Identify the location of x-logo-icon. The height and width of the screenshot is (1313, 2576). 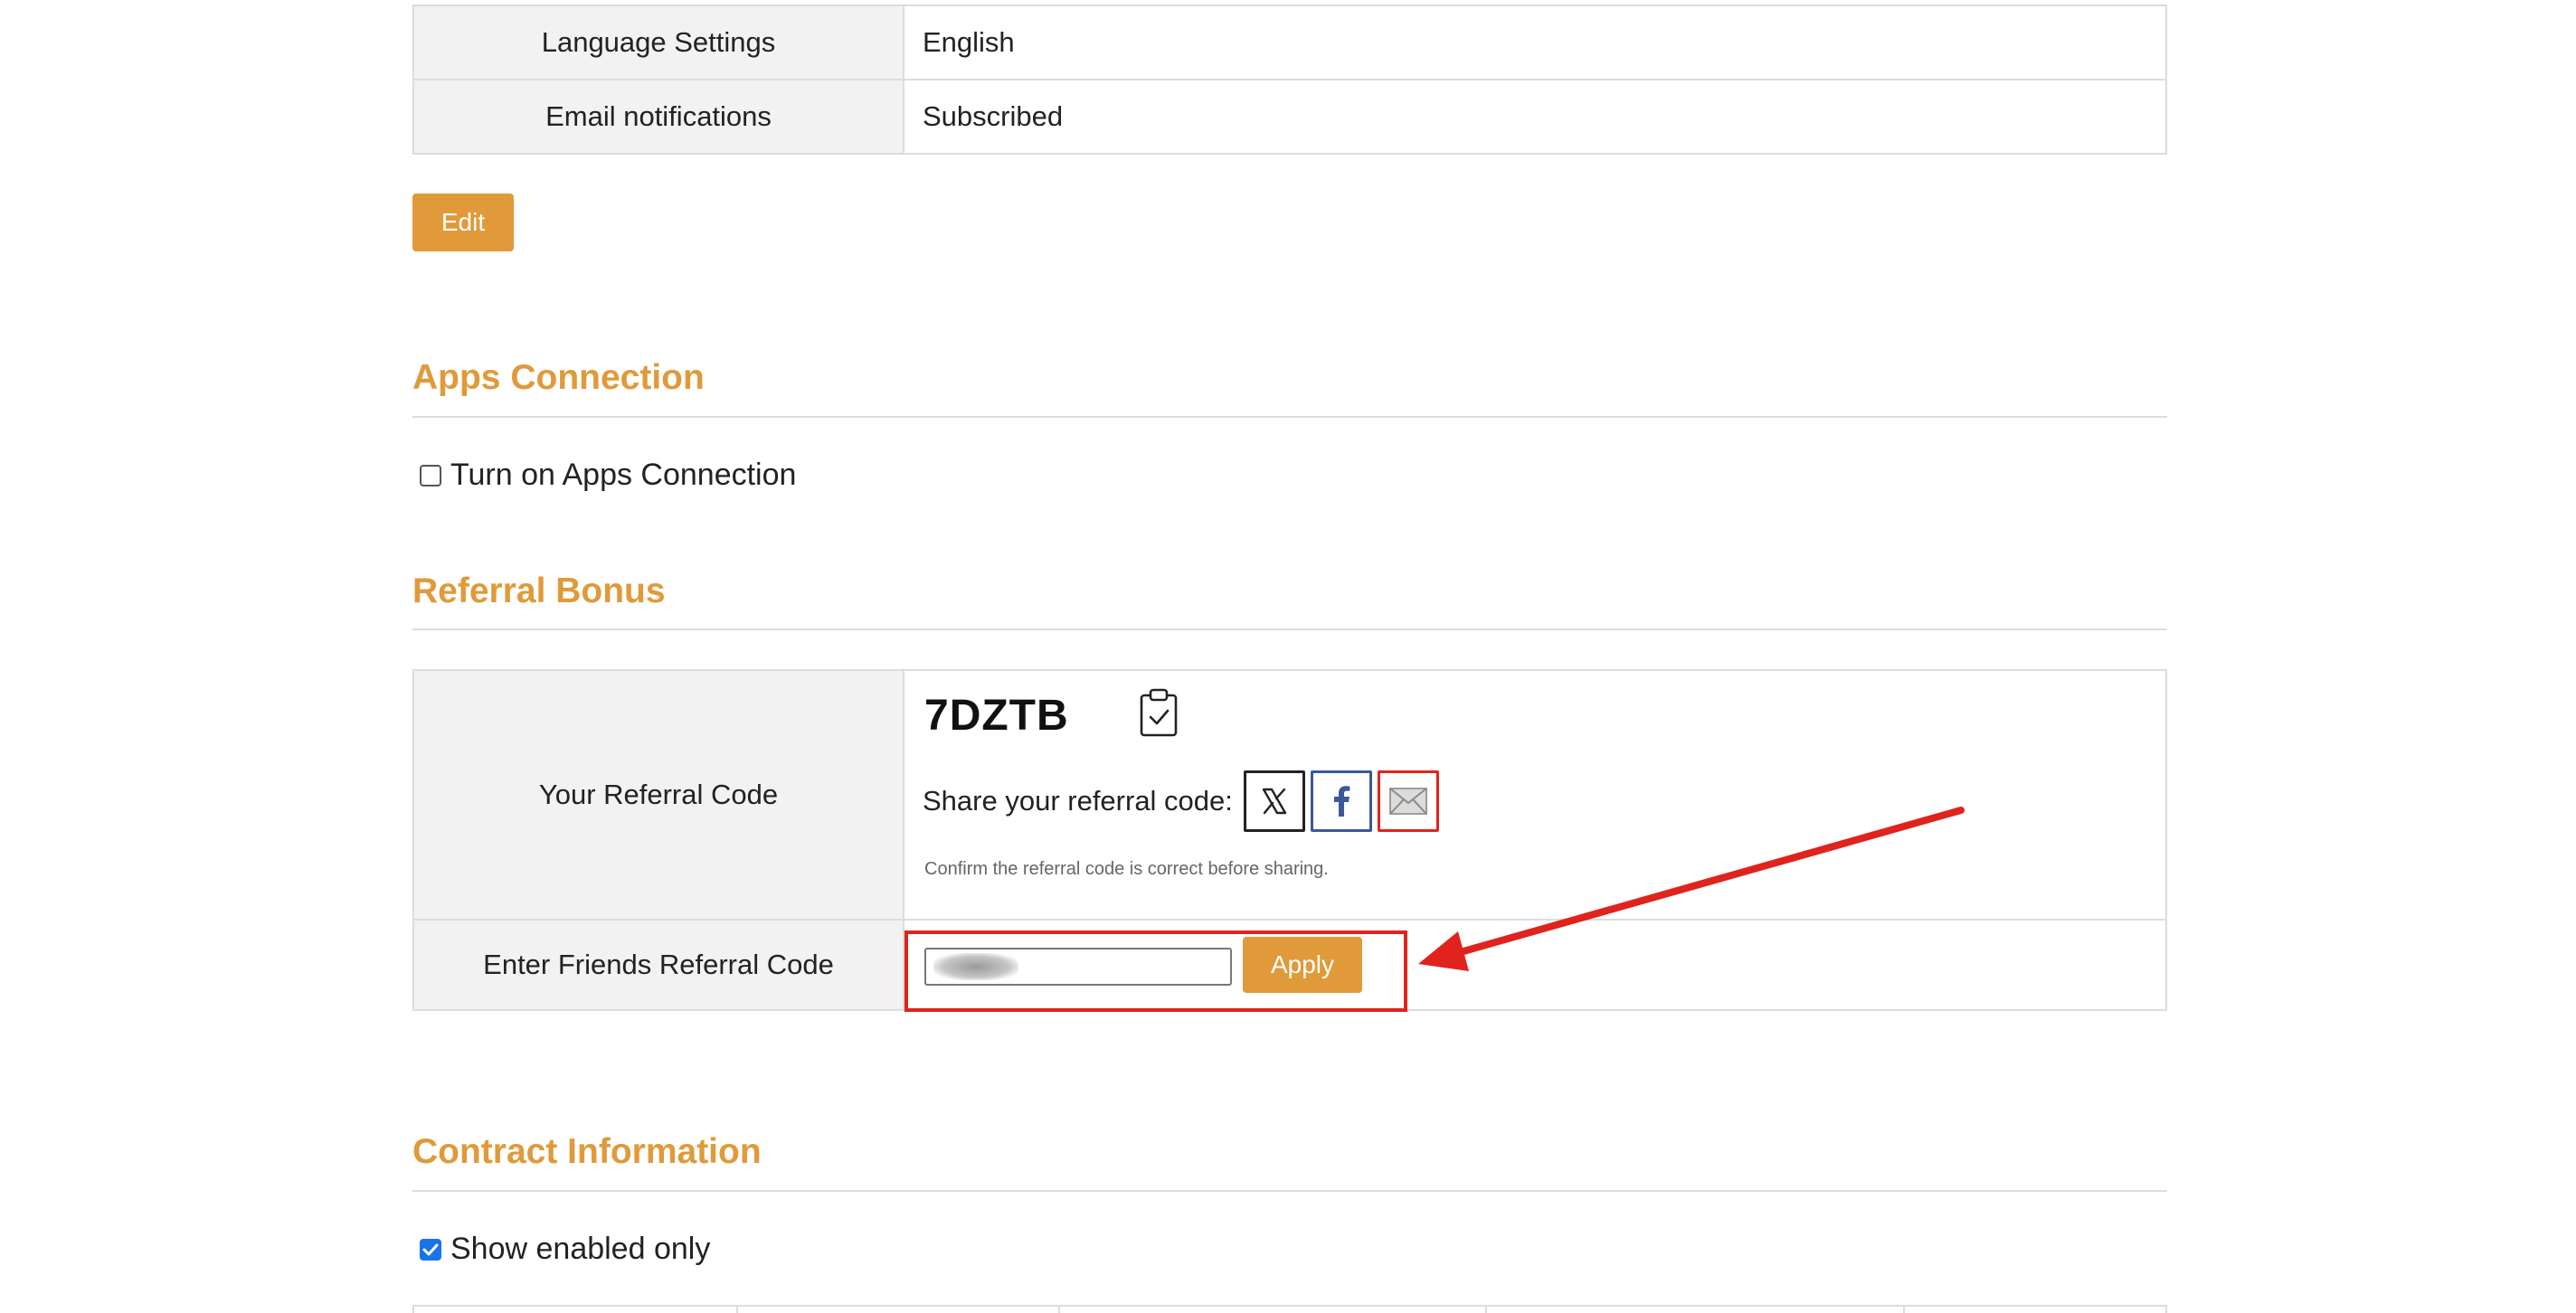
(1275, 801).